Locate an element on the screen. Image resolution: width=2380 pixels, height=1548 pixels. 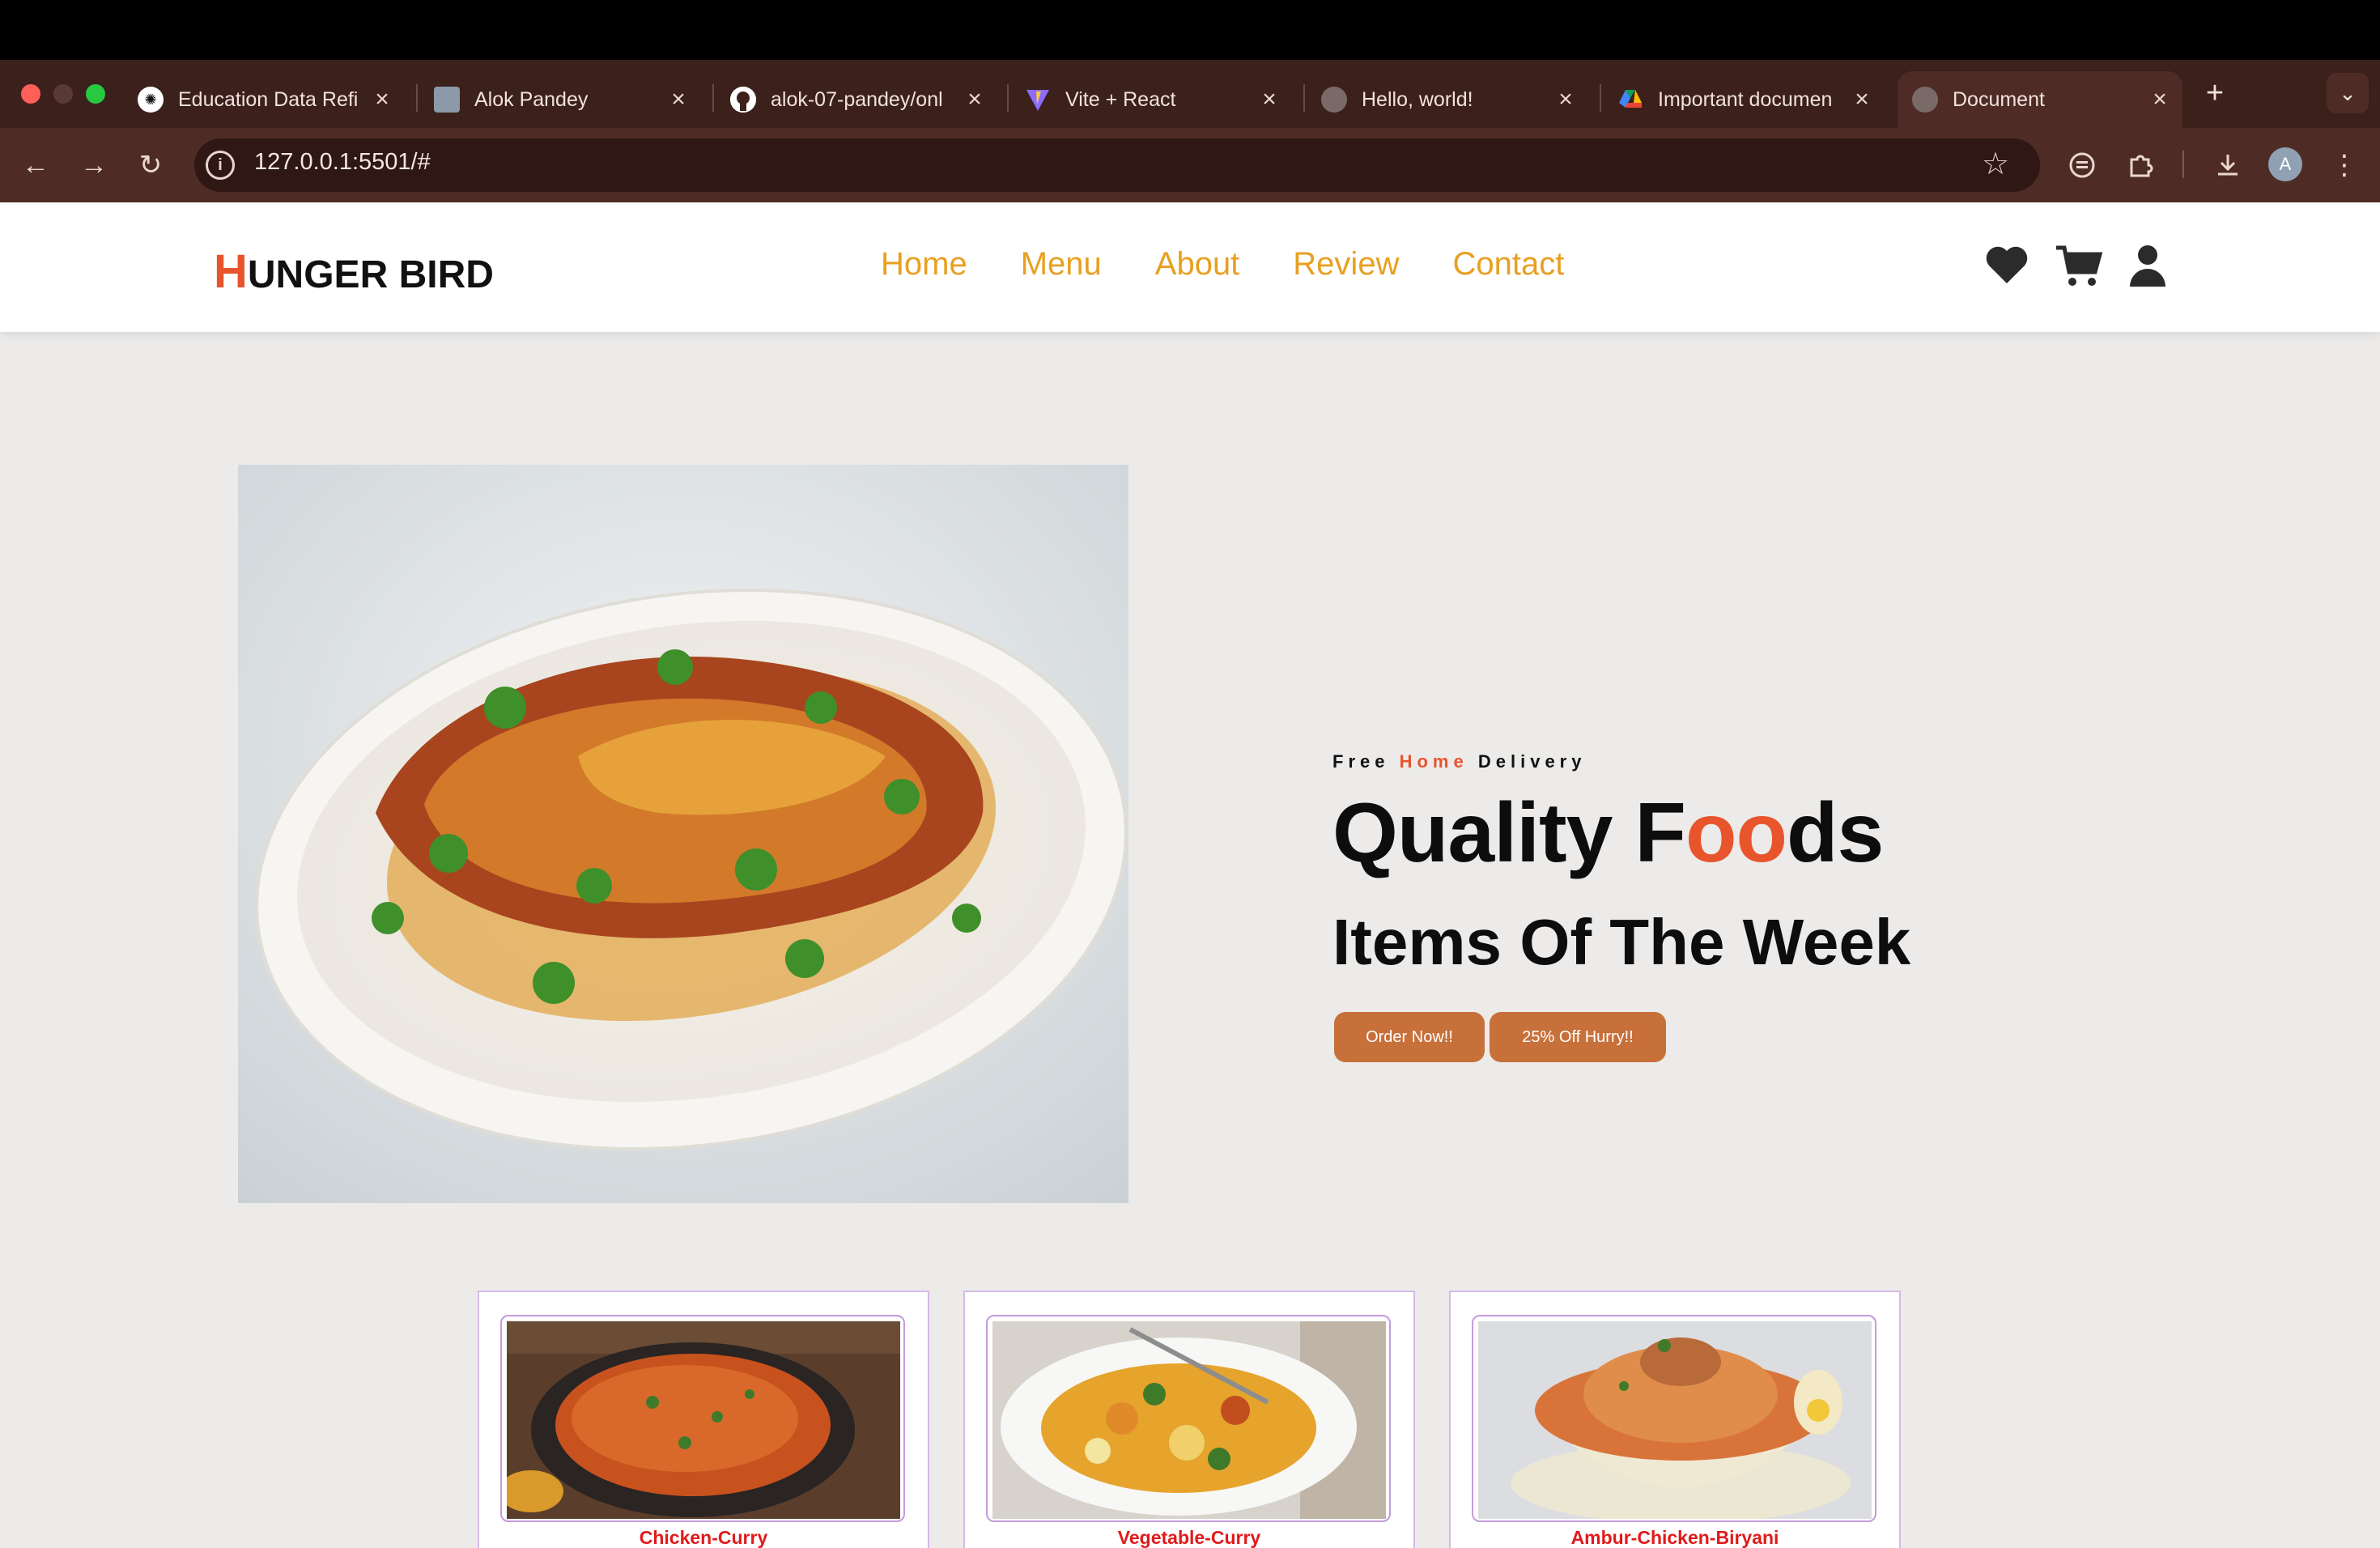
reload-icon: ↻ is located at coordinates (151, 165).